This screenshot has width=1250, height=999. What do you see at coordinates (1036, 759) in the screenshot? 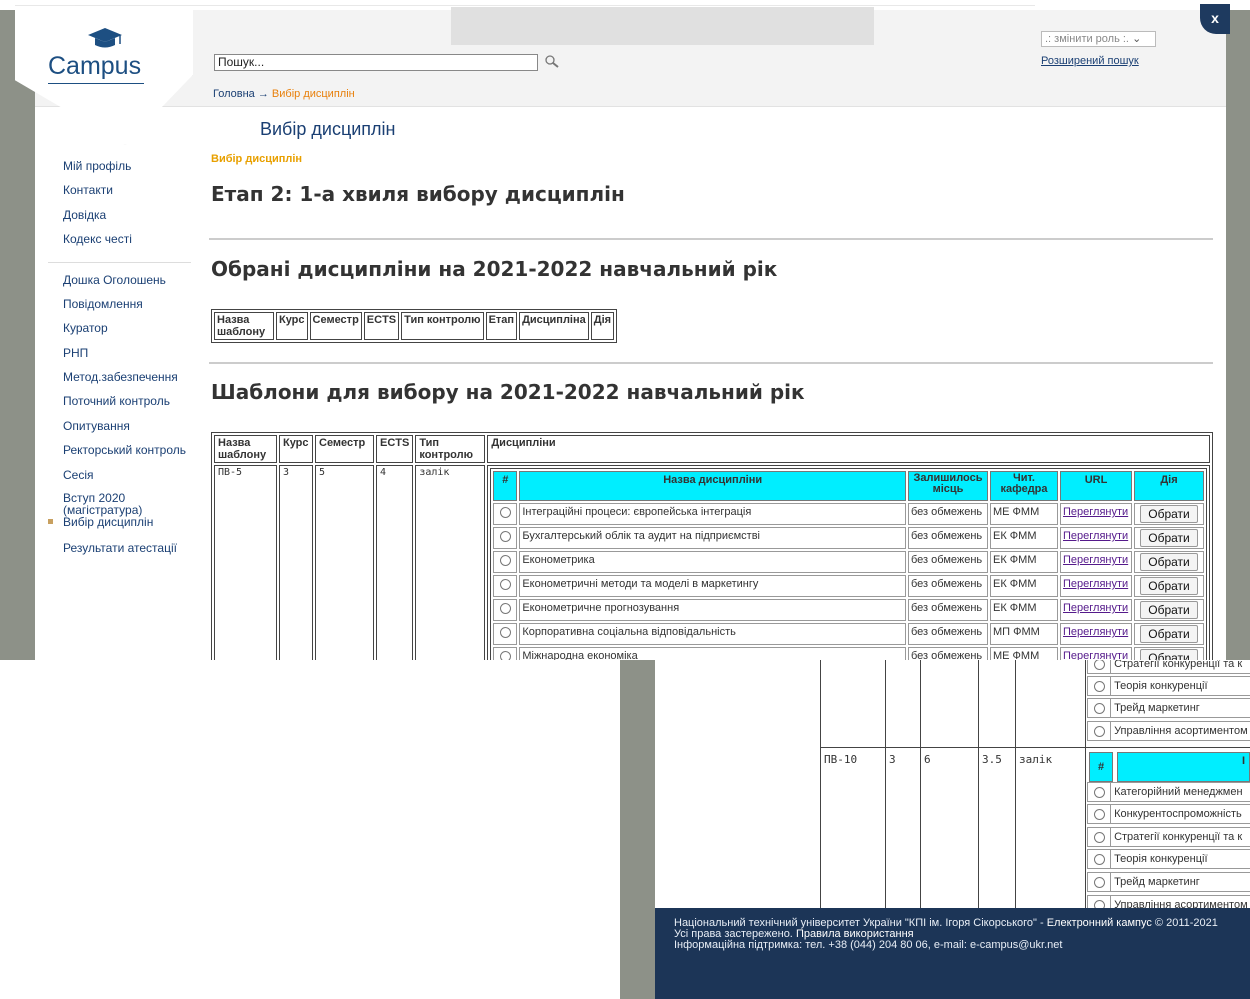
I see `control-type: залік` at bounding box center [1036, 759].